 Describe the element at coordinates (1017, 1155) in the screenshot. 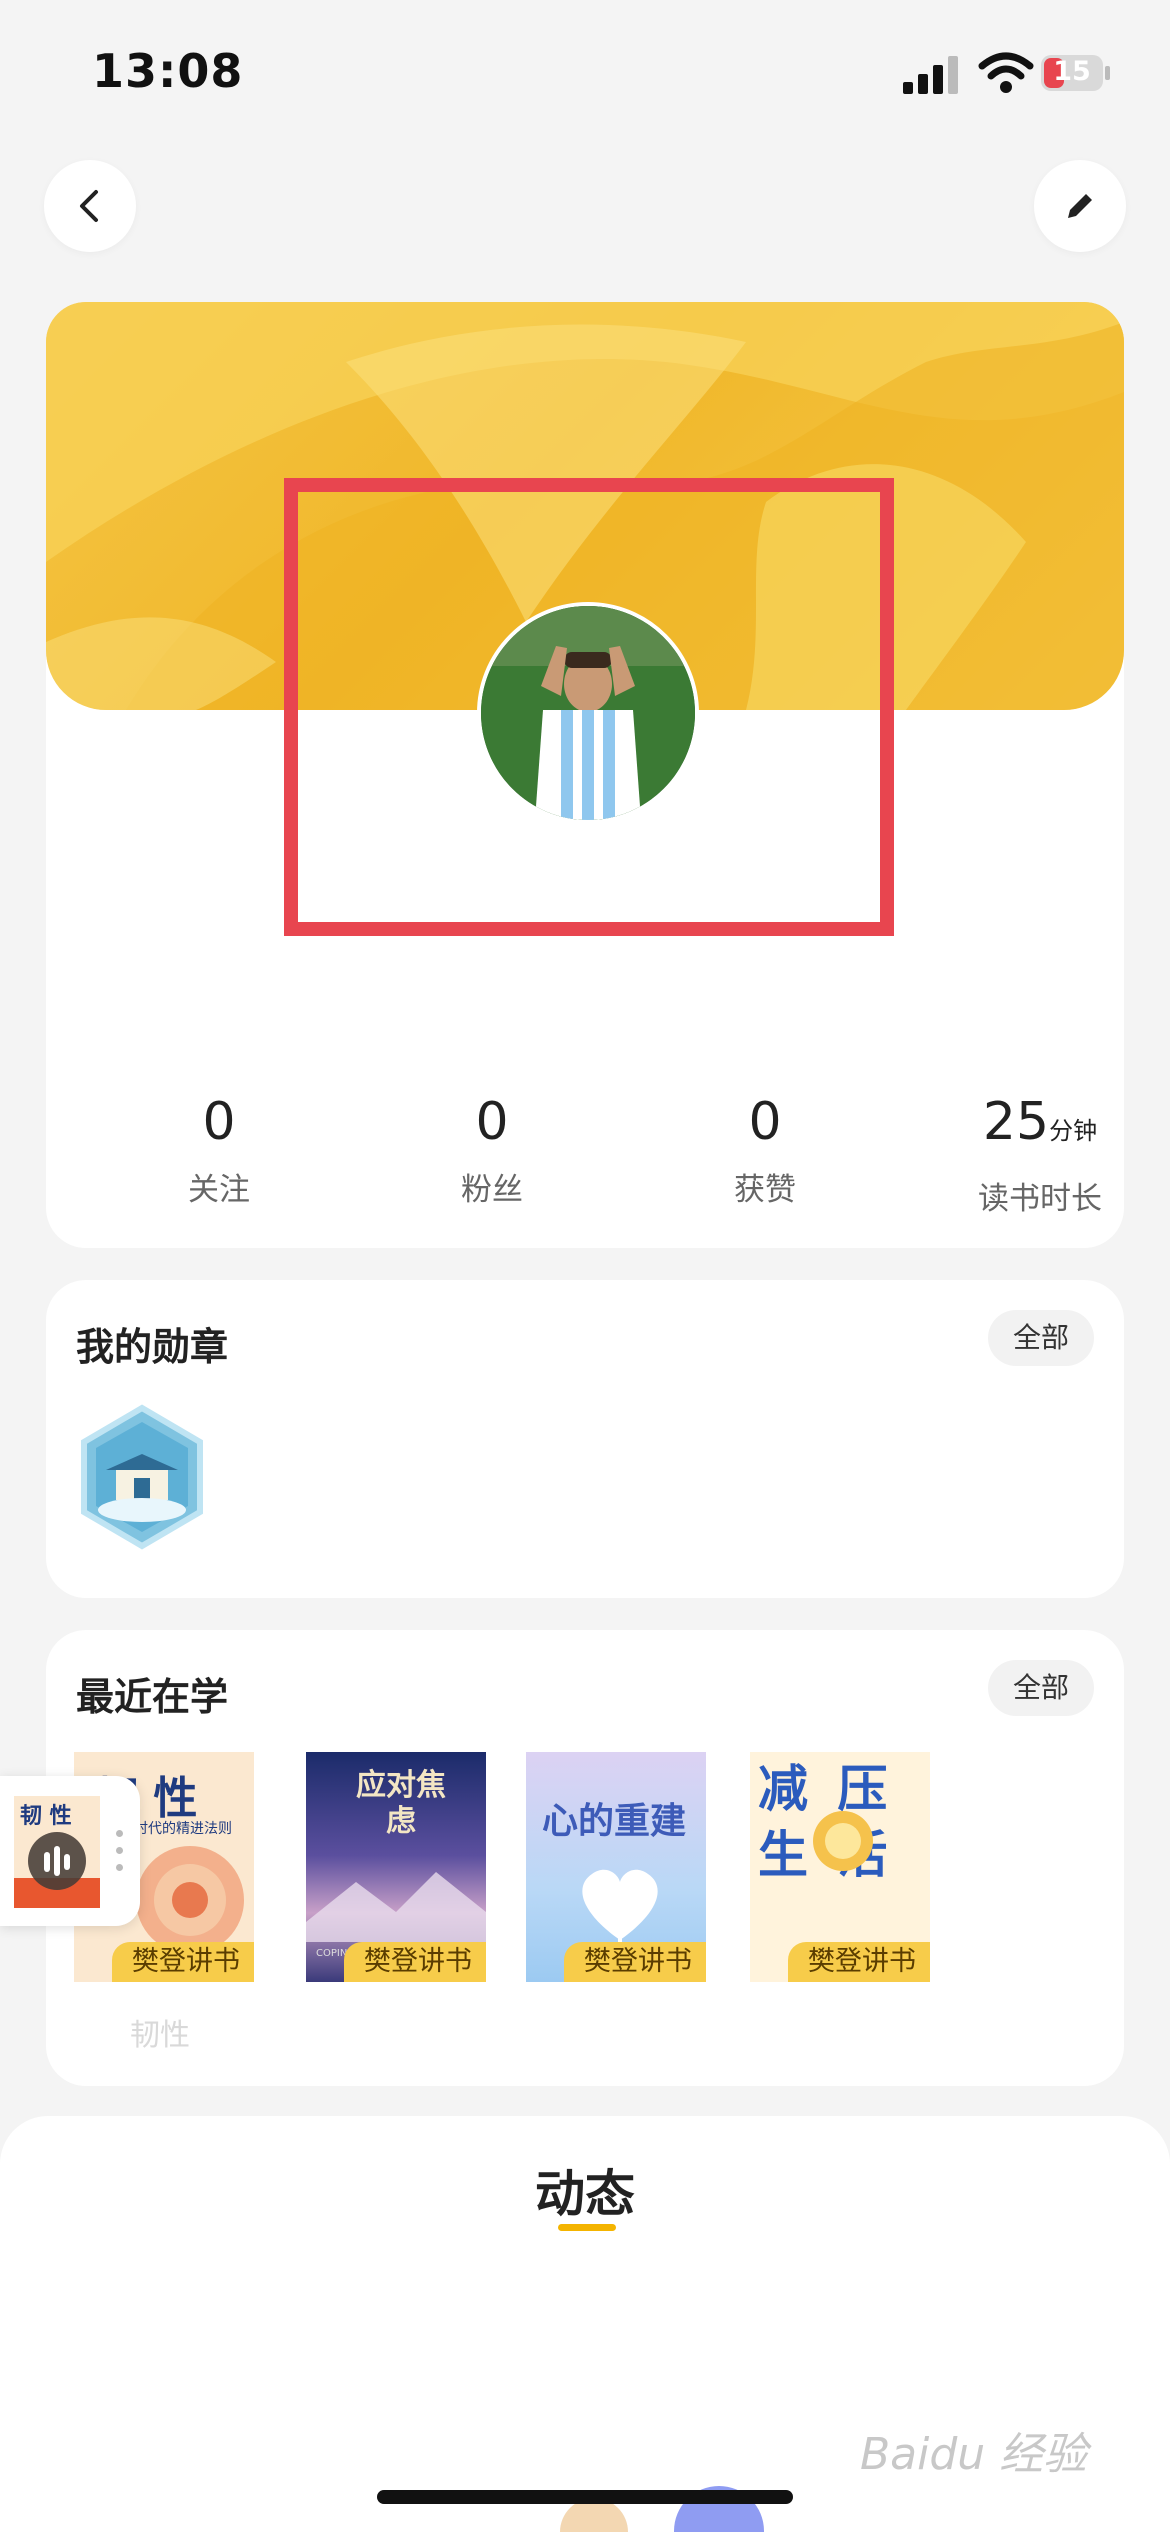

I see `stat-reading-time: 25分钟 读书时长` at that location.